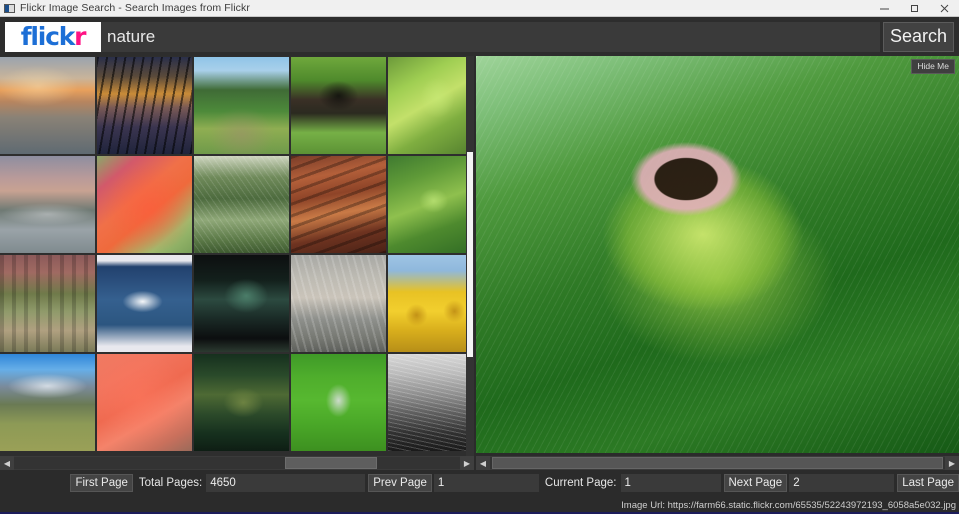 Image resolution: width=959 pixels, height=514 pixels. Describe the element at coordinates (580, 483) in the screenshot. I see `current-page-label: Current Page:` at that location.